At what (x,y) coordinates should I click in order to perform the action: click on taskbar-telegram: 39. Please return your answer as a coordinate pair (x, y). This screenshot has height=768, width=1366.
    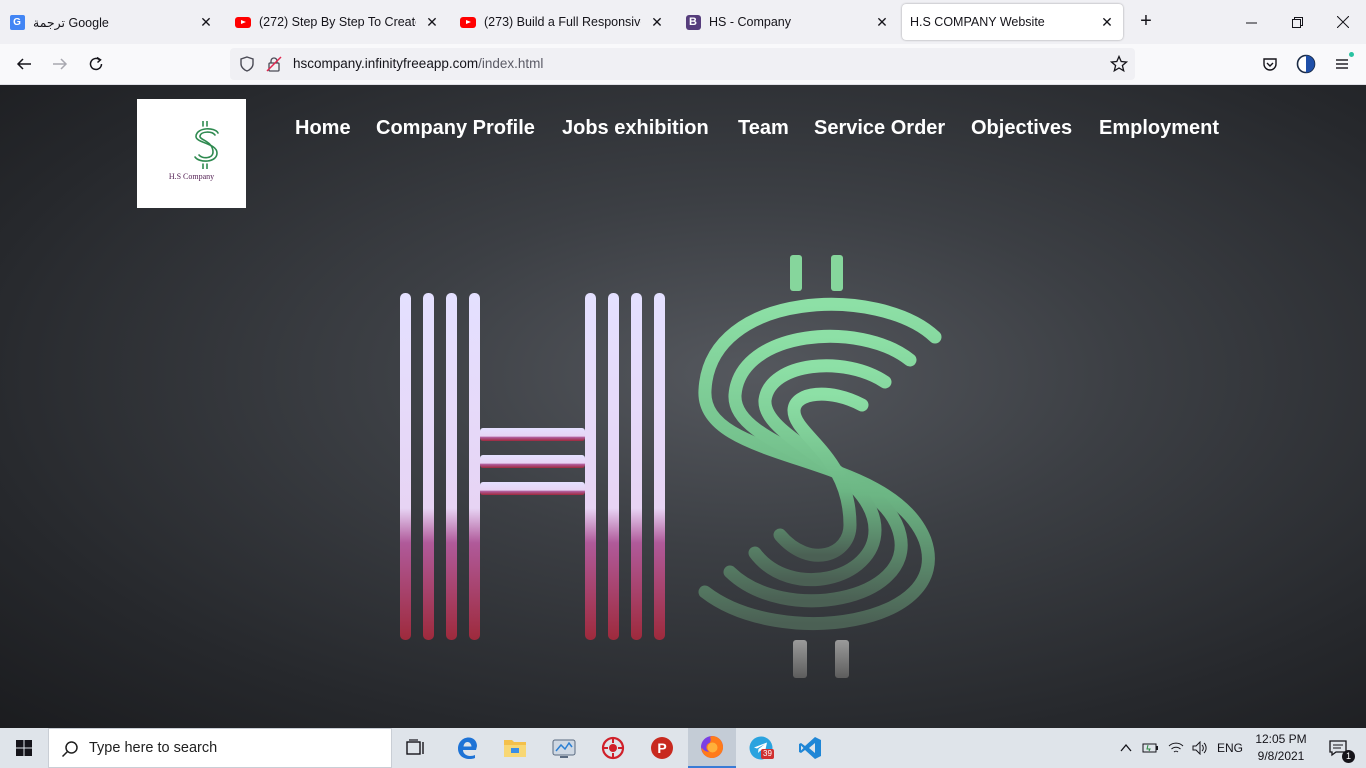
    Looking at the image, I should click on (761, 748).